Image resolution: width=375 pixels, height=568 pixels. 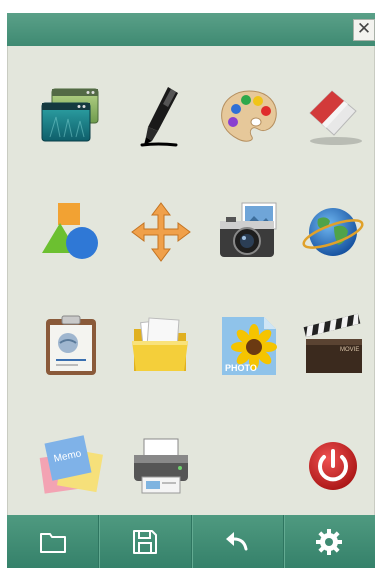 I want to click on clapperboard-movie-icon: MOVIE, so click(x=332, y=343).